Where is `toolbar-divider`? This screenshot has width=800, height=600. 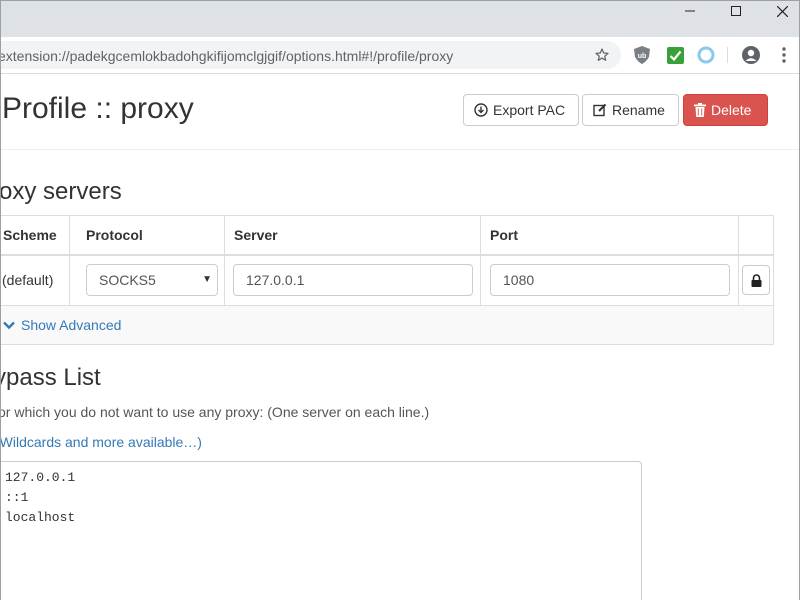 toolbar-divider is located at coordinates (727, 55).